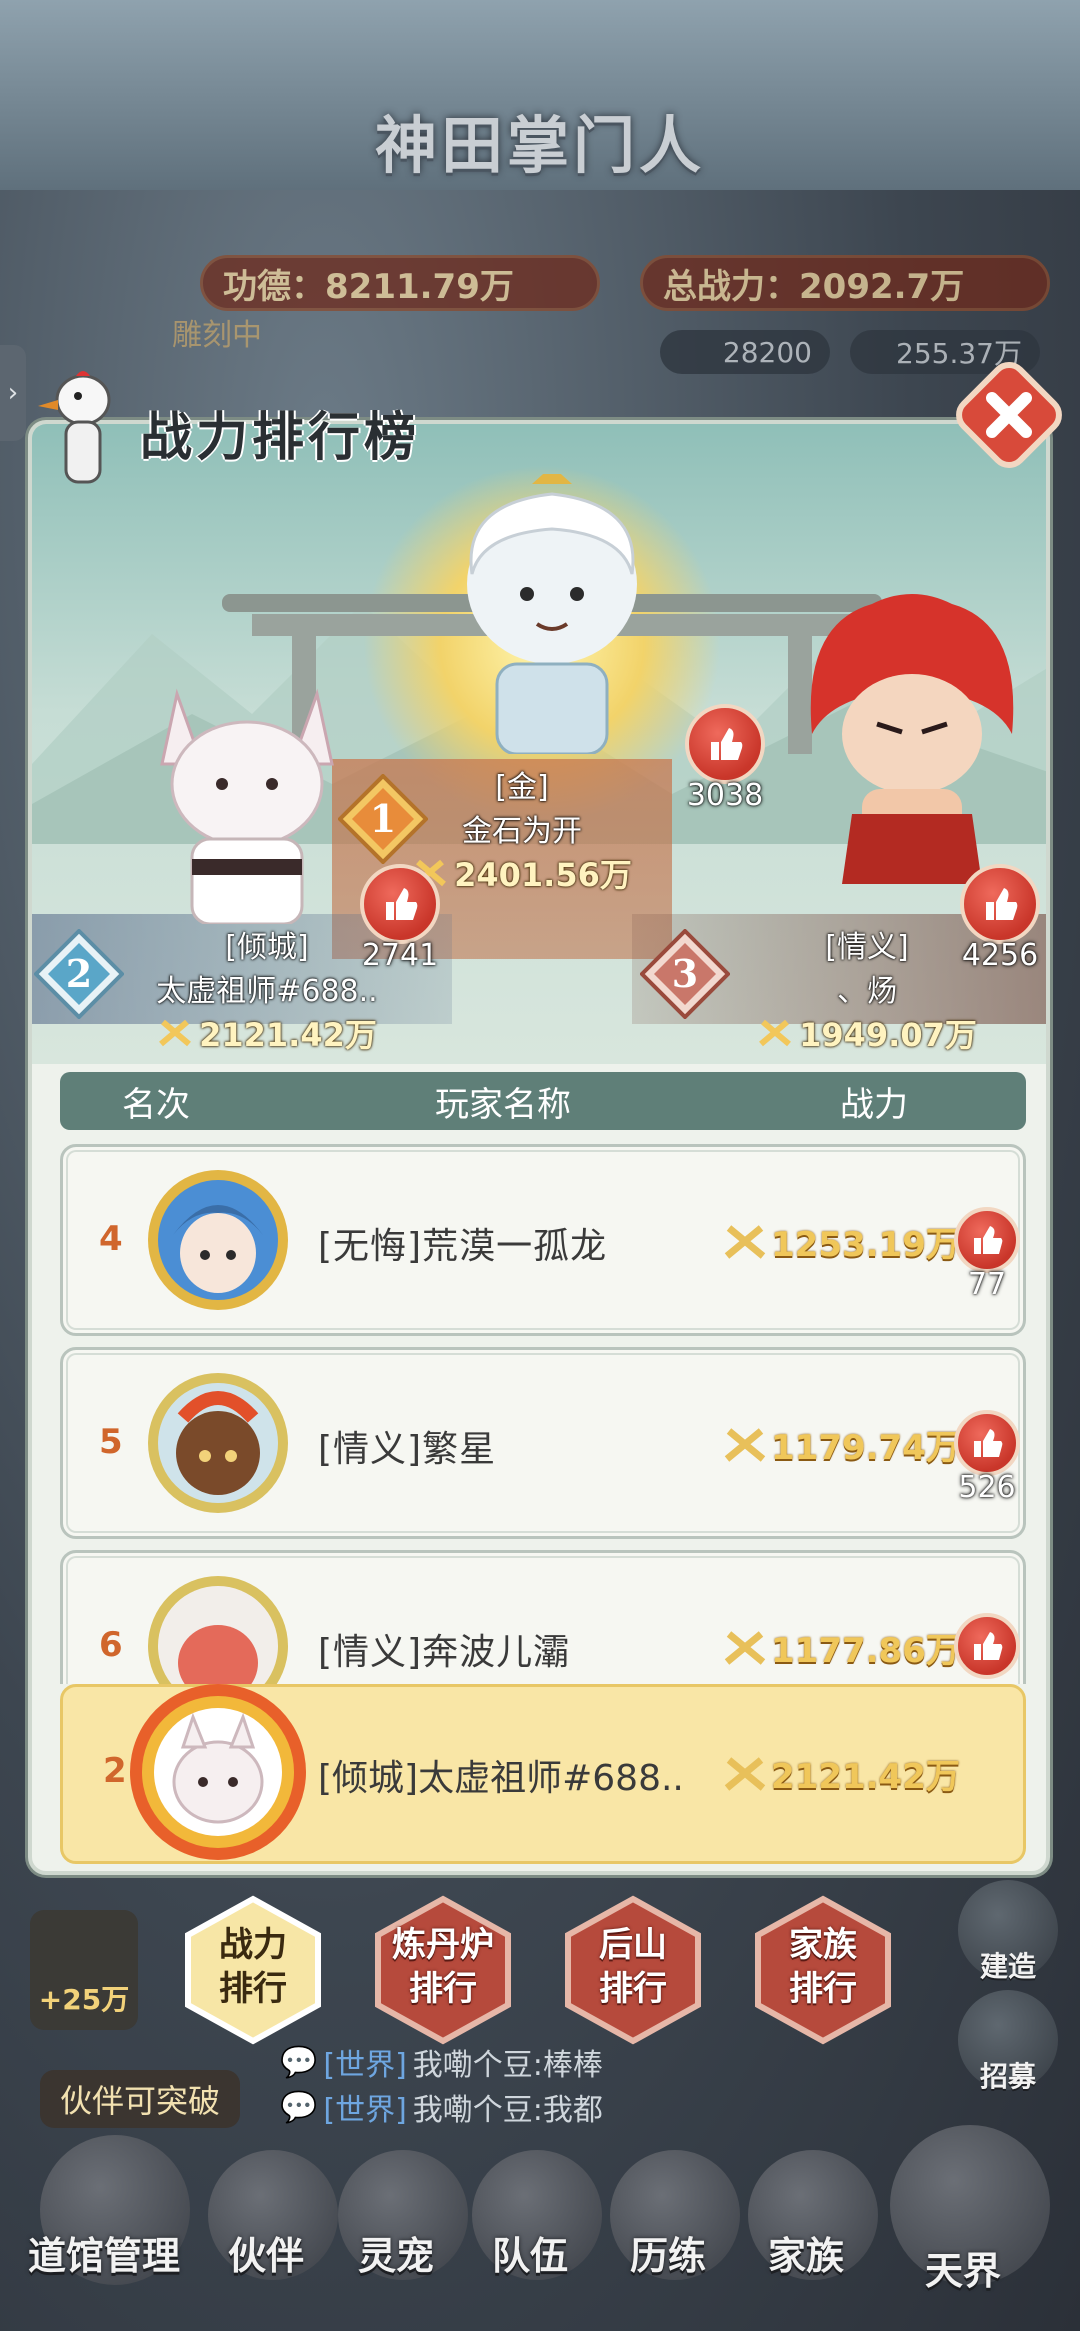 This screenshot has height=2331, width=1080. I want to click on third-place-like-button: 4256, so click(999, 918).